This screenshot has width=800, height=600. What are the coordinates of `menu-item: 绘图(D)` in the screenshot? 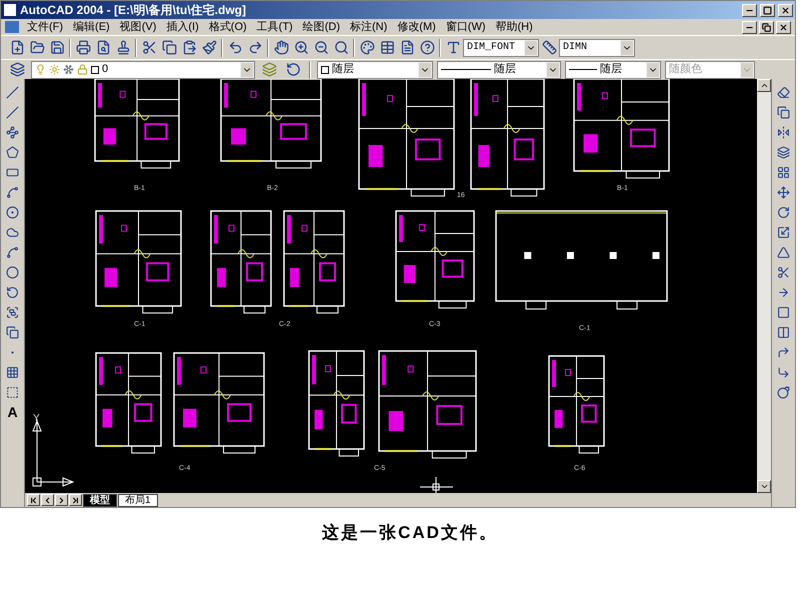 It's located at (321, 27).